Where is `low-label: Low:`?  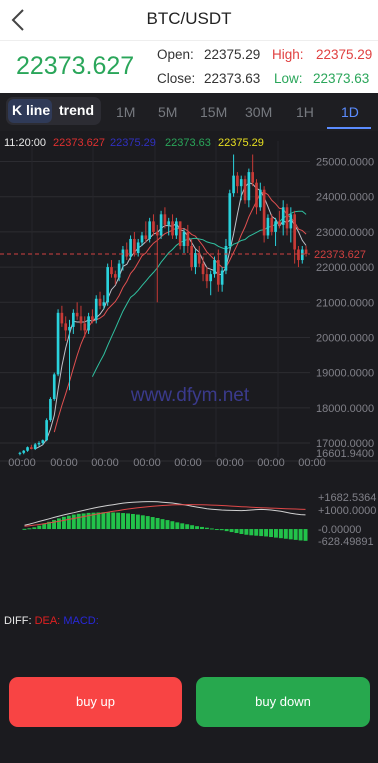
low-label: Low: is located at coordinates (288, 78).